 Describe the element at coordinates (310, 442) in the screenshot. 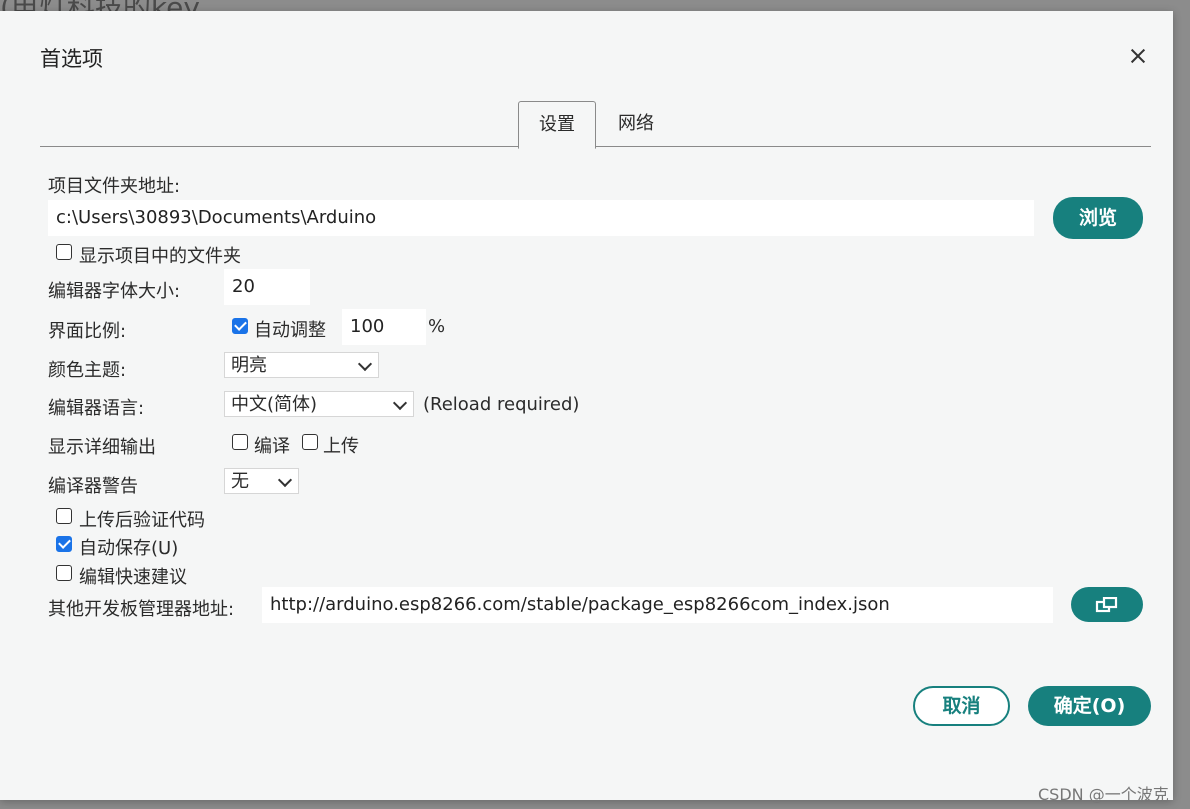

I see `verbose-upload-checkbox` at that location.